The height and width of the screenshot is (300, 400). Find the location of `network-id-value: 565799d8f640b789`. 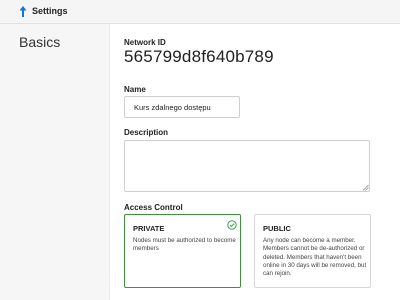

network-id-value: 565799d8f640b789 is located at coordinates (199, 56).